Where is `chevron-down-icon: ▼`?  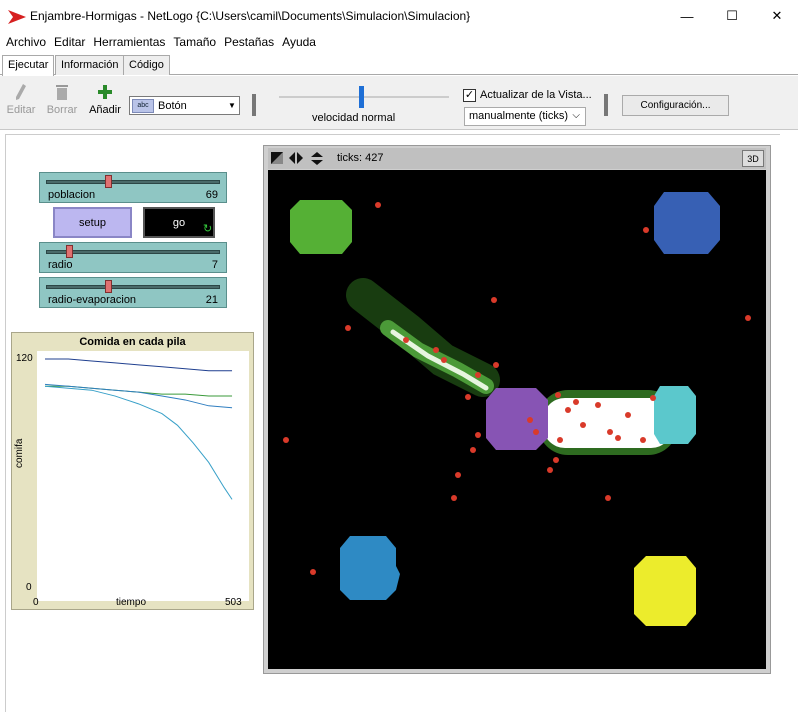
chevron-down-icon: ▼ is located at coordinates (232, 105).